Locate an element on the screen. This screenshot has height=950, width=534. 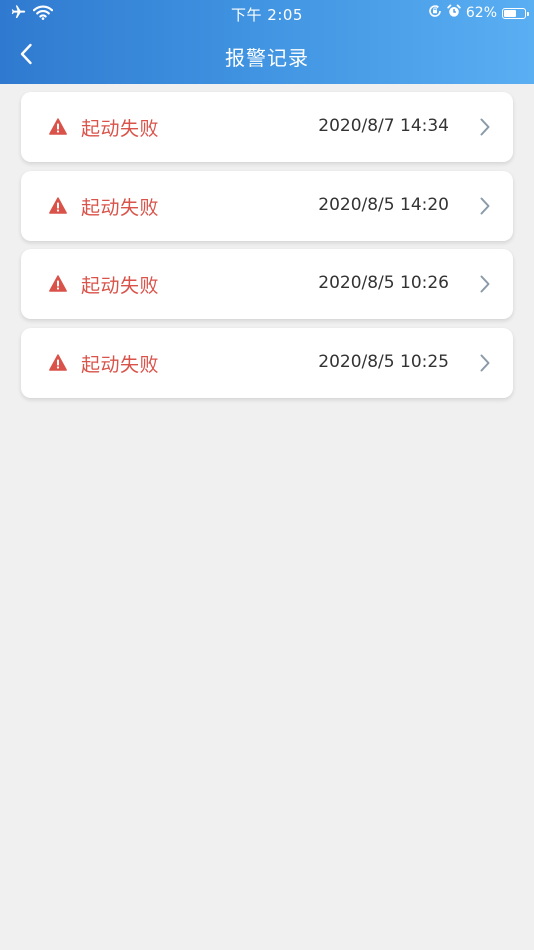
page-title: 报警记录 is located at coordinates (267, 58).